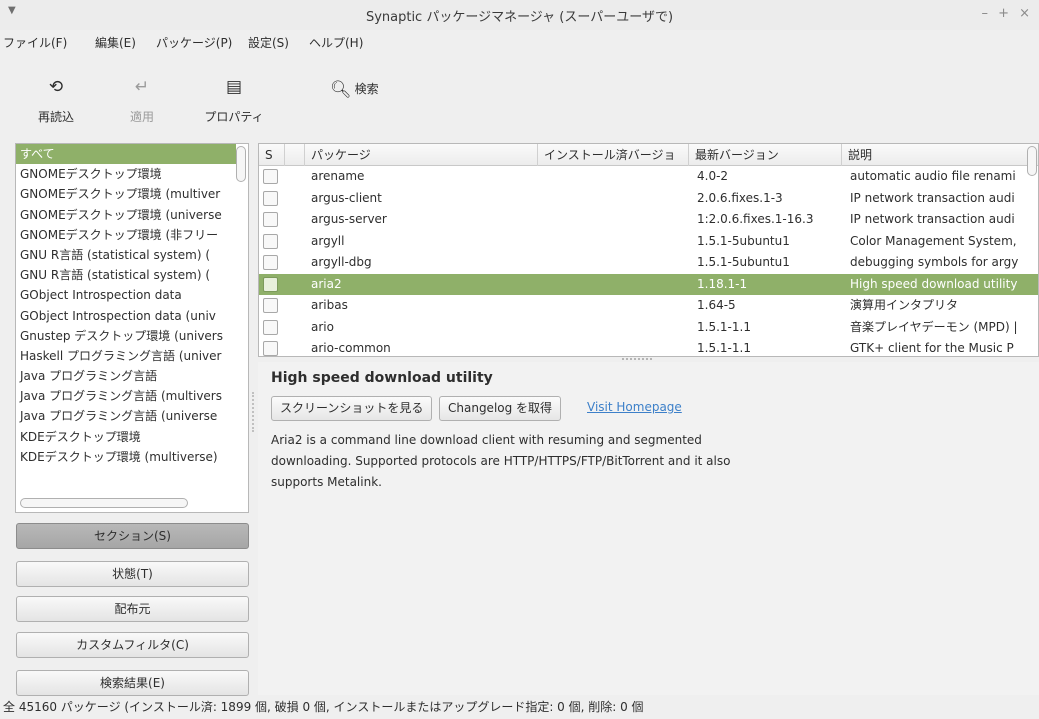 The height and width of the screenshot is (719, 1039). What do you see at coordinates (1032, 161) in the screenshot?
I see `package-table-vscrollbar` at bounding box center [1032, 161].